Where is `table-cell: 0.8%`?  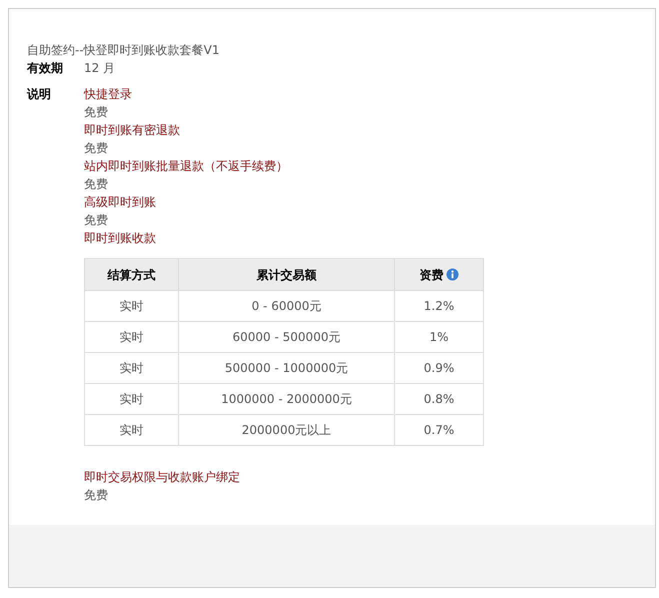 table-cell: 0.8% is located at coordinates (439, 399).